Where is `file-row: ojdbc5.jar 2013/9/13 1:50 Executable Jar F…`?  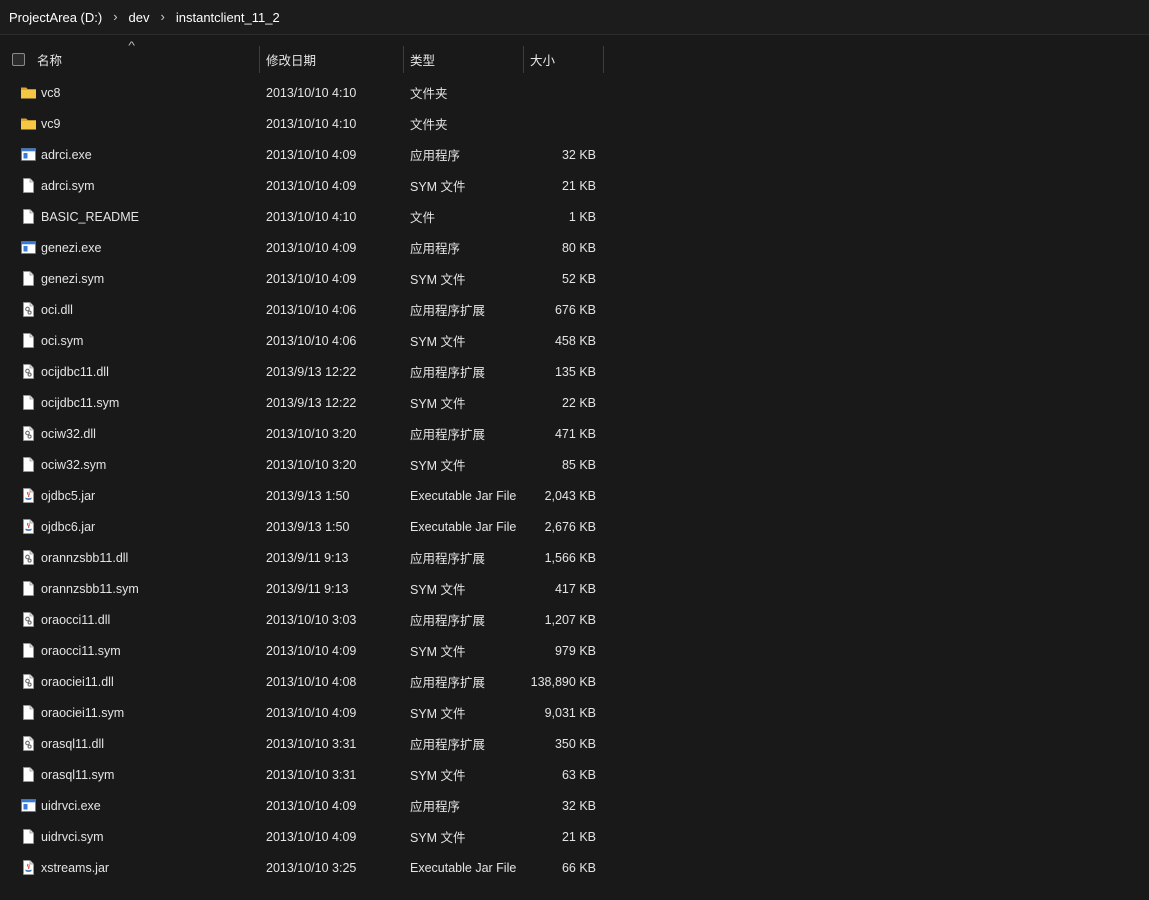
file-row: ojdbc5.jar 2013/9/13 1:50 Executable Jar F… is located at coordinates (574, 495).